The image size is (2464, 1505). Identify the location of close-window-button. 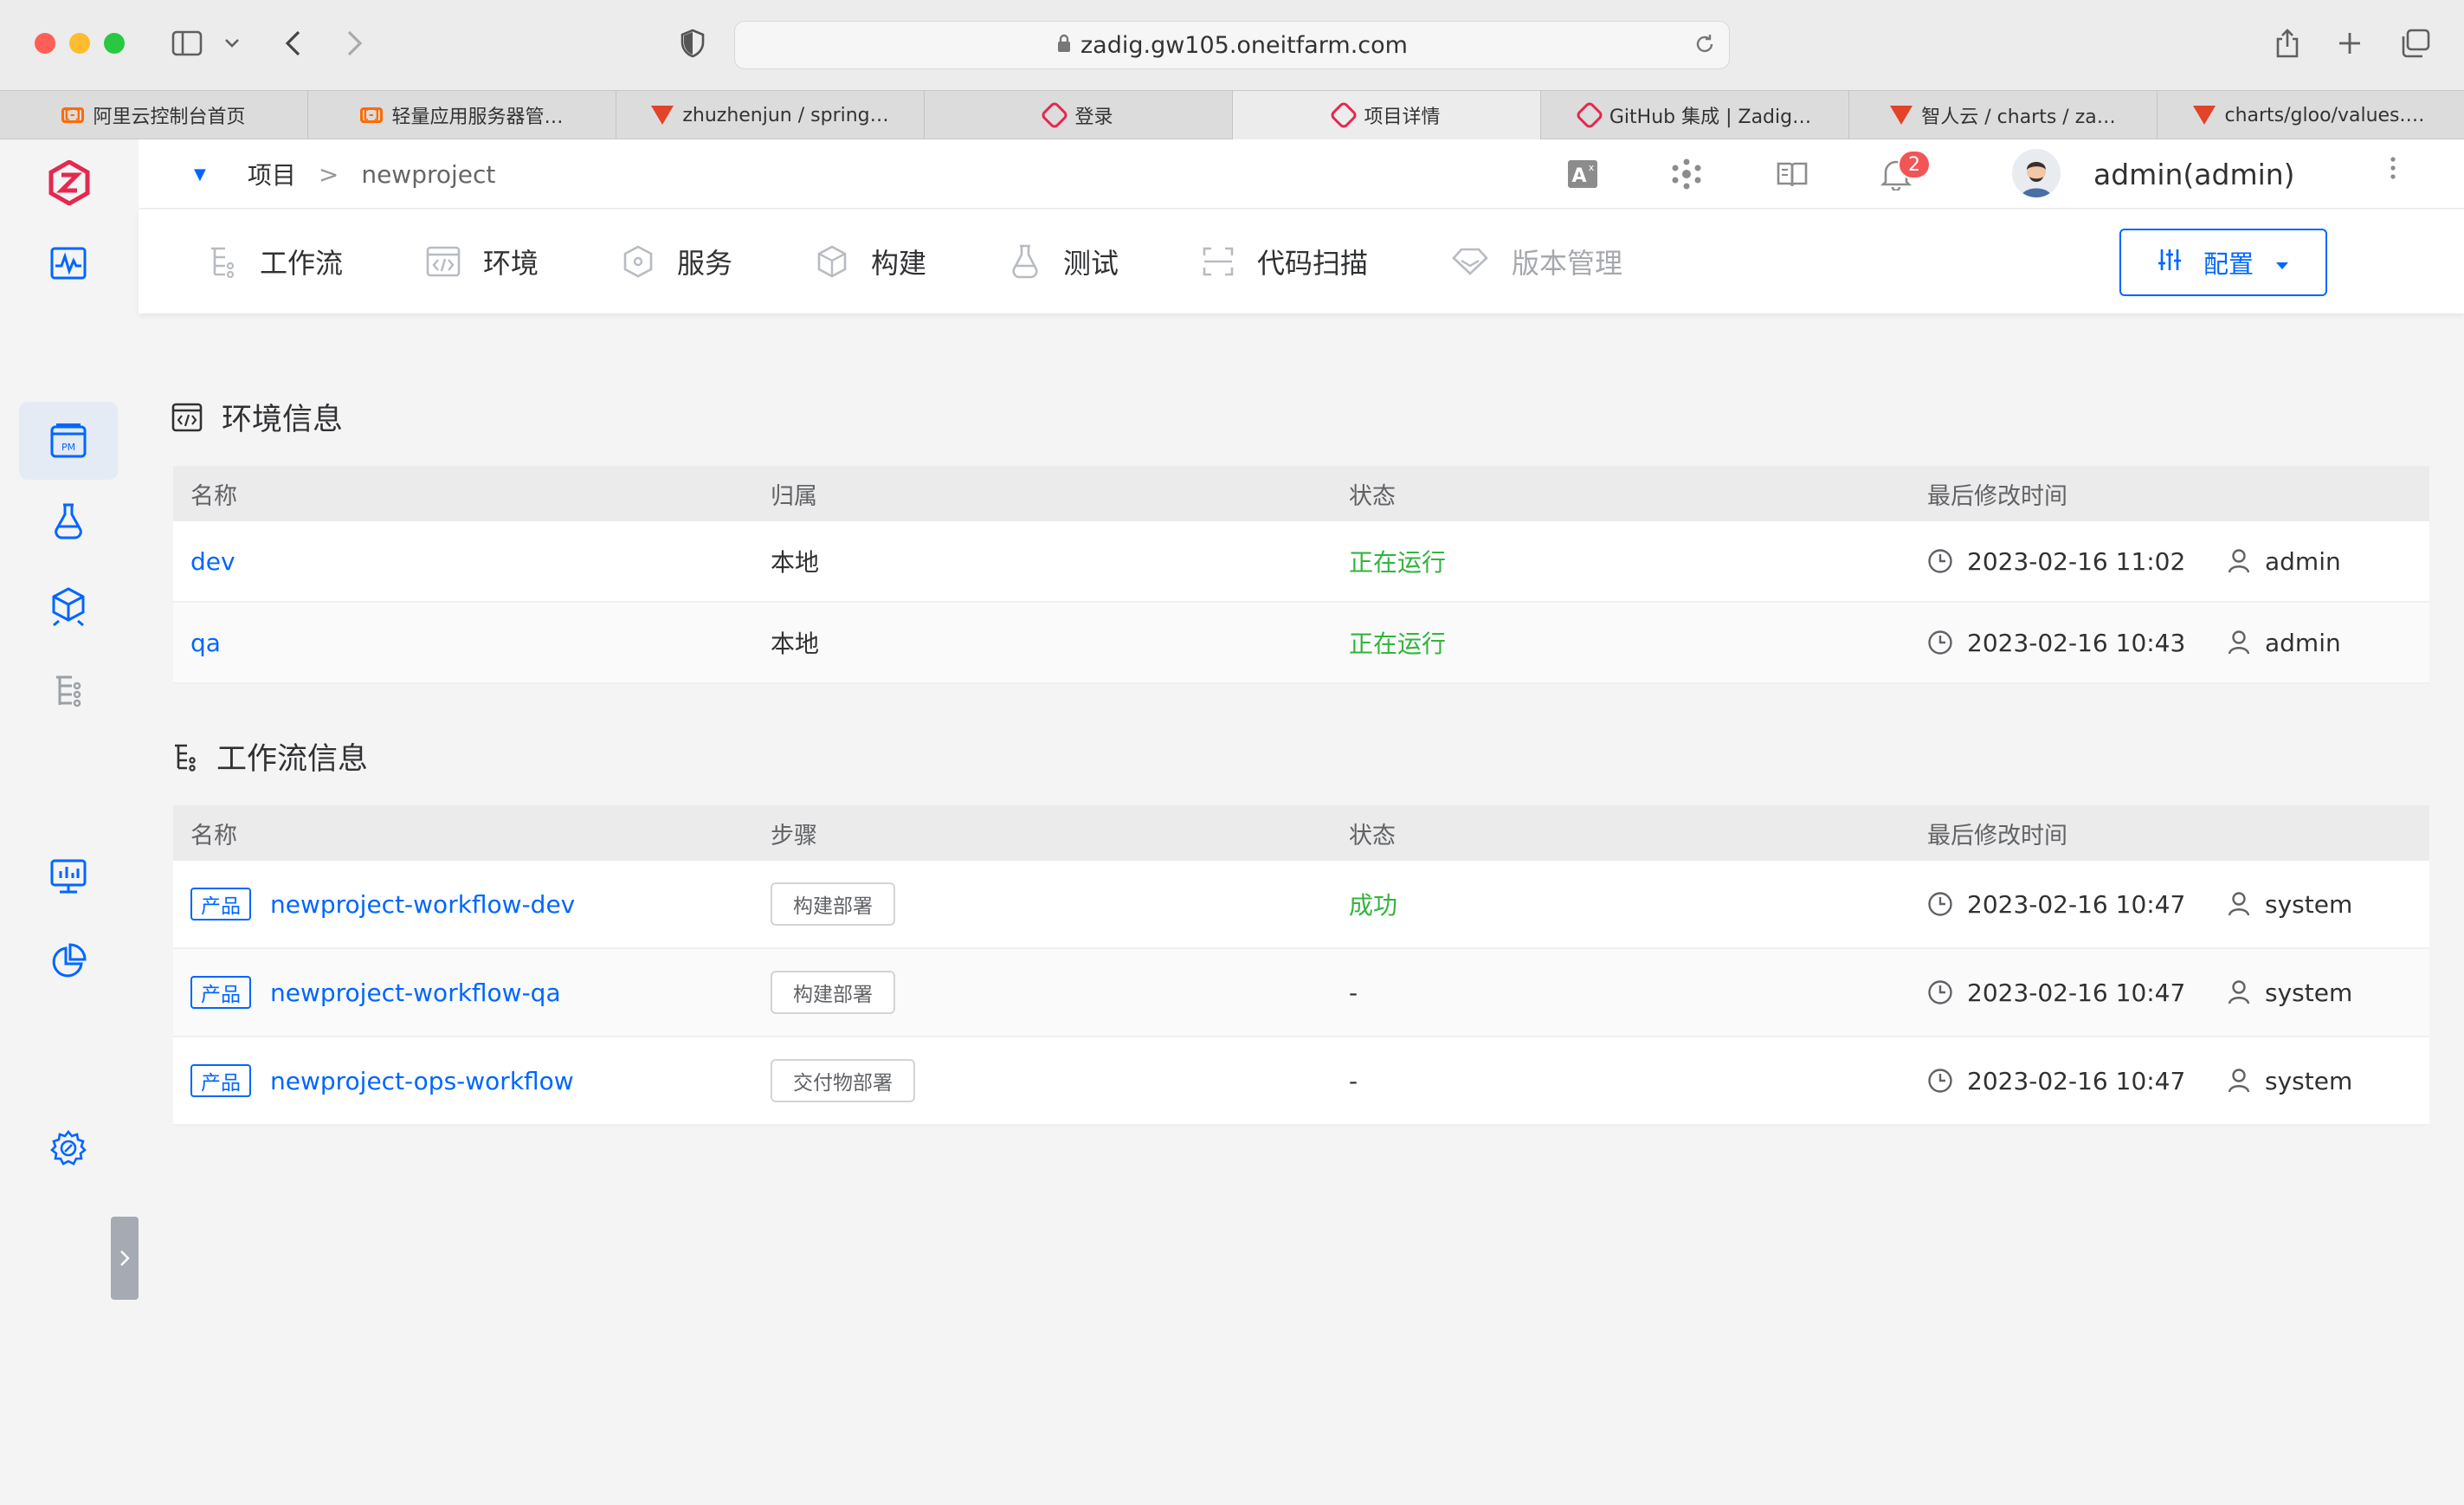
(45, 43).